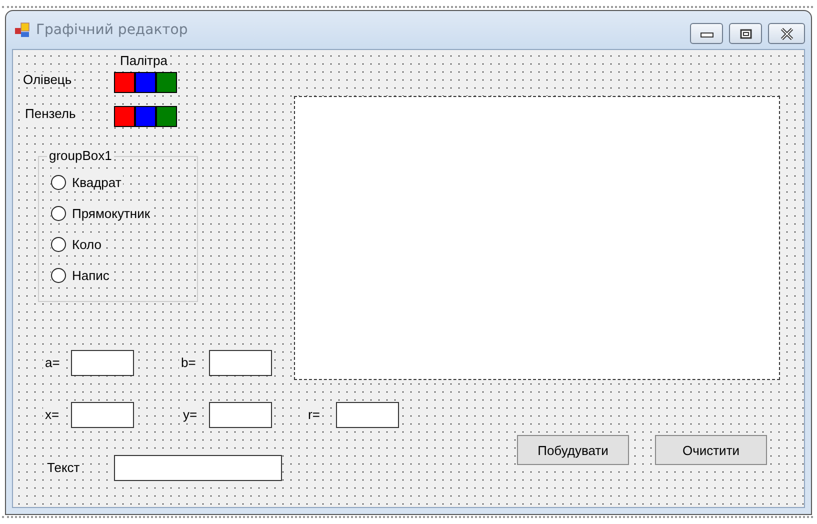 The height and width of the screenshot is (524, 817). What do you see at coordinates (52, 414) in the screenshot?
I see `field-label: x=` at bounding box center [52, 414].